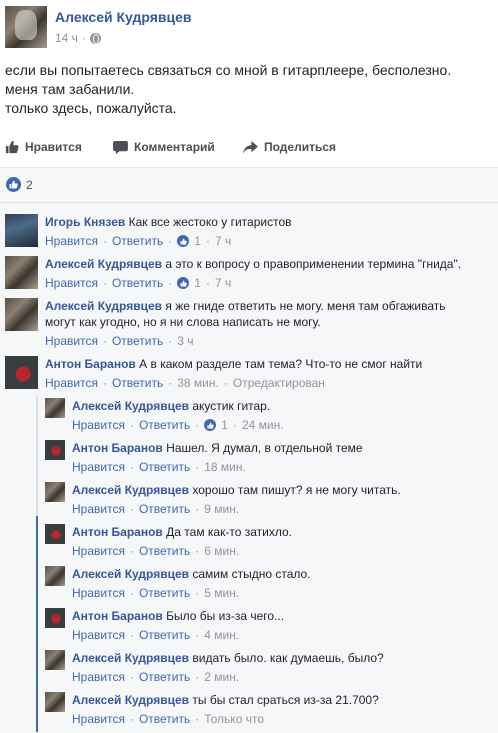 The image size is (498, 733). I want to click on reply-text: Нашел. Я думал, в отдельной теме, so click(264, 448).